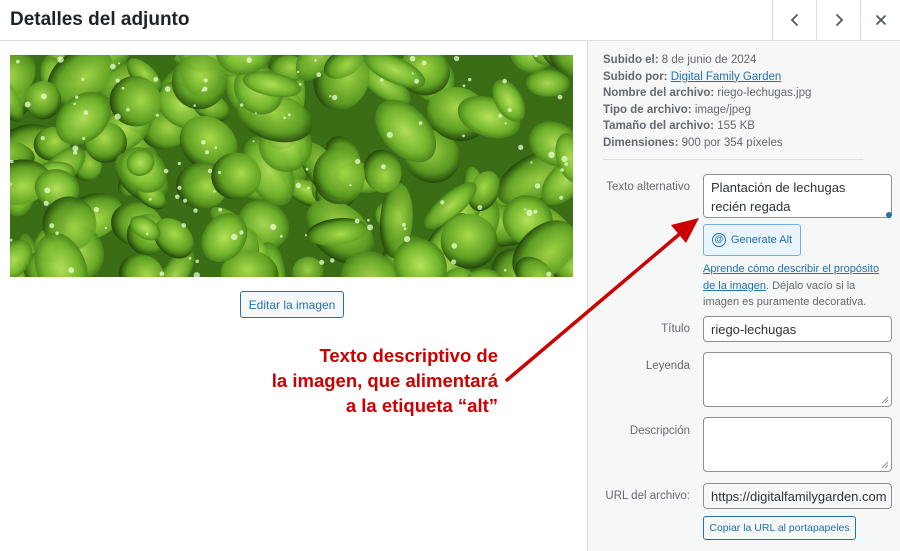 Image resolution: width=900 pixels, height=551 pixels. What do you see at coordinates (647, 496) in the screenshot?
I see `file-url-label: URL del archivo:` at bounding box center [647, 496].